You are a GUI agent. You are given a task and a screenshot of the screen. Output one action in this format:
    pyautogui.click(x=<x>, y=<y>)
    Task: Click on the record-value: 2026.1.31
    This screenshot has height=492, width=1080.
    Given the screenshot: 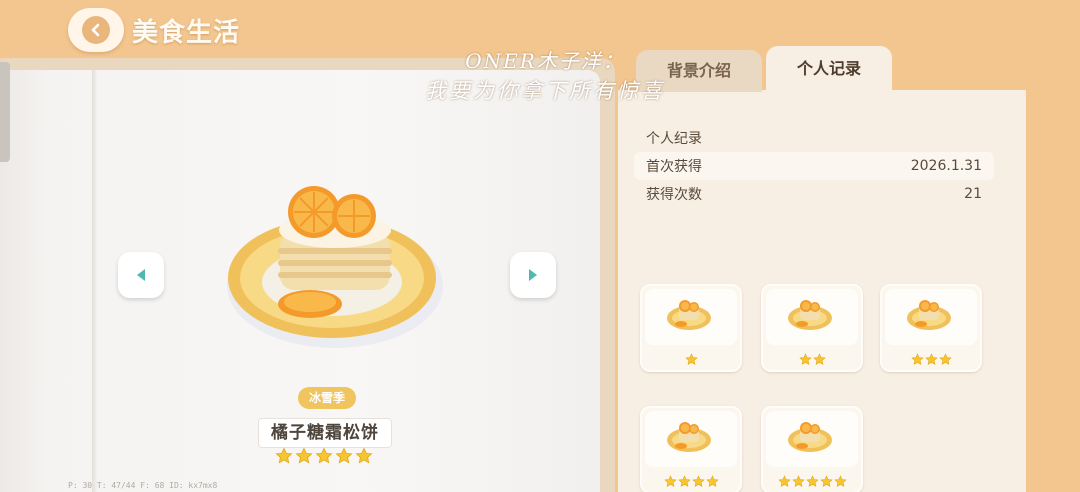 What is the action you would take?
    pyautogui.click(x=946, y=166)
    